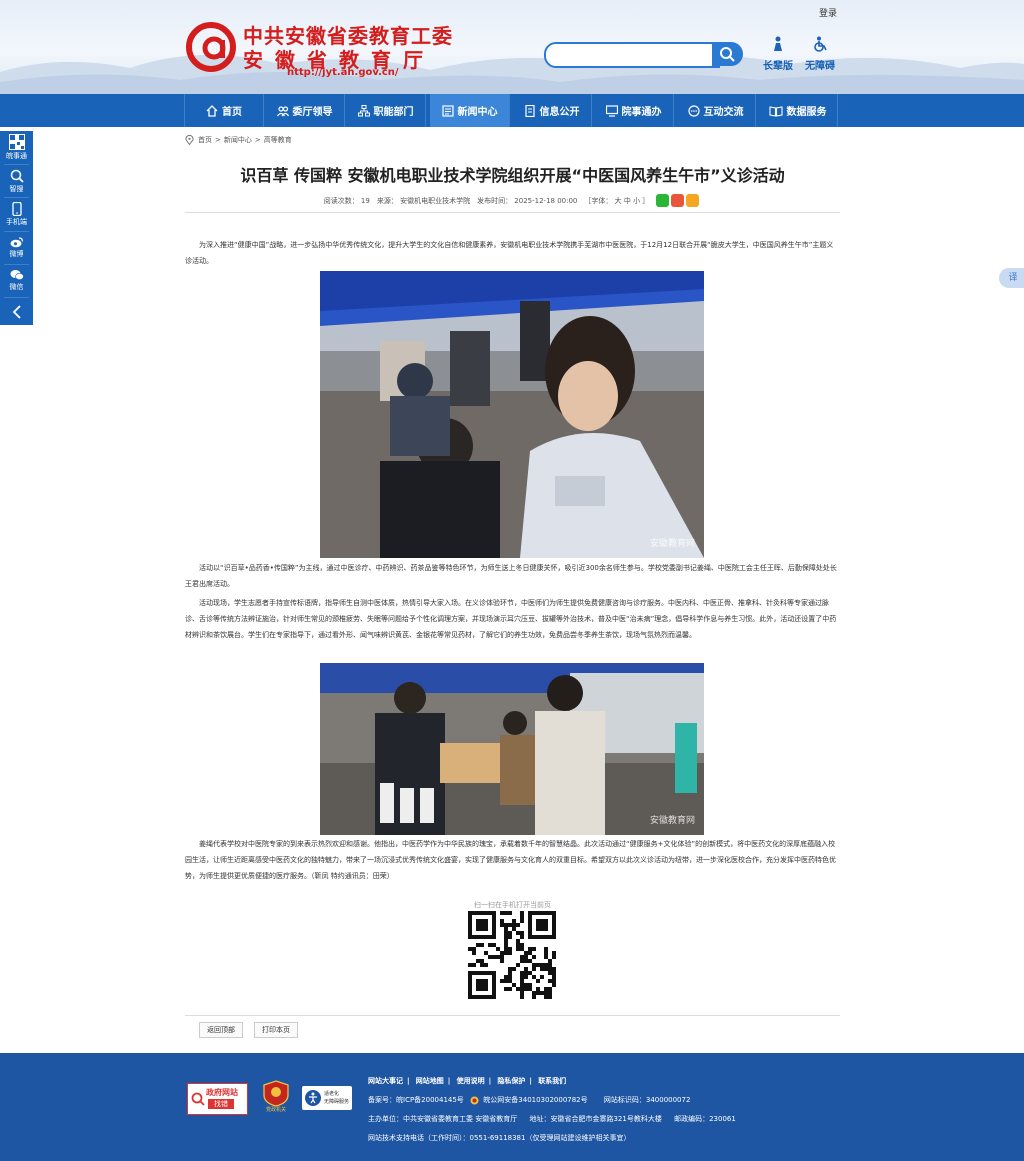 The width and height of the screenshot is (1024, 1161). I want to click on search-icon, so click(727, 54).